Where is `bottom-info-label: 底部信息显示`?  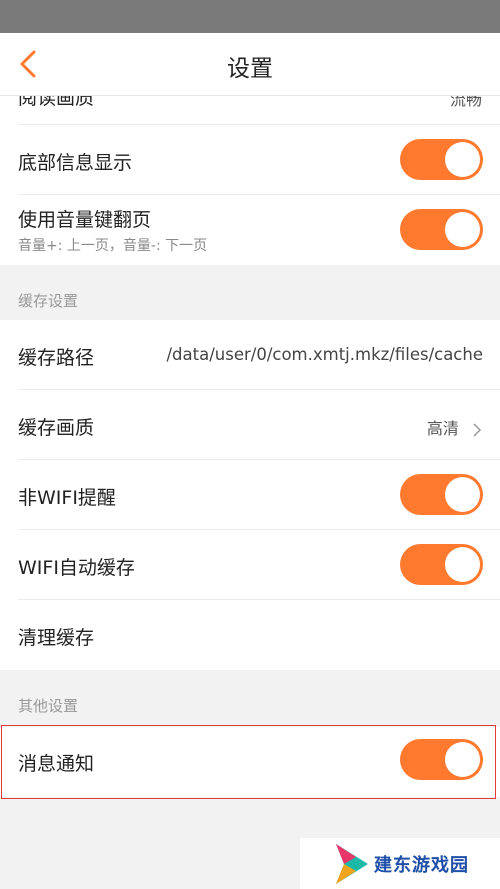 bottom-info-label: 底部信息显示 is located at coordinates (75, 163).